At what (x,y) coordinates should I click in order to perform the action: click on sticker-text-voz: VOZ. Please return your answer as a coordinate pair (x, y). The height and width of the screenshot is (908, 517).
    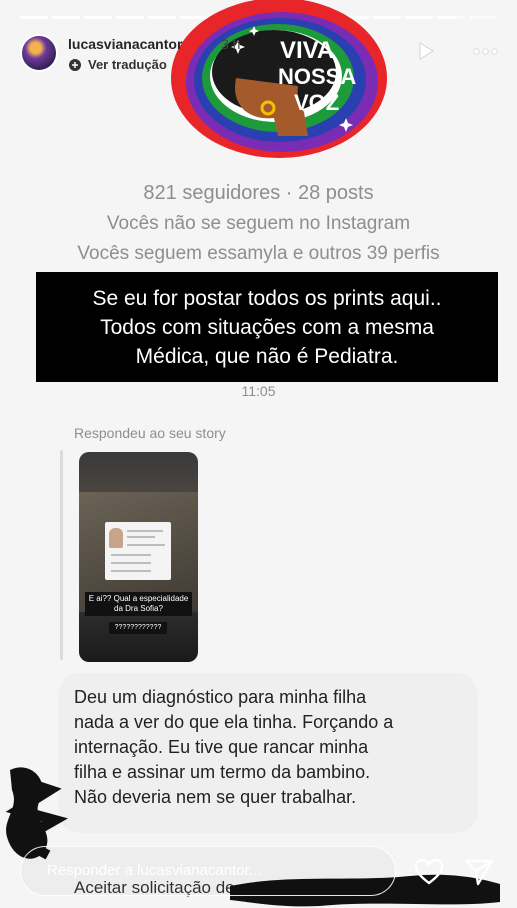
    Looking at the image, I should click on (316, 102).